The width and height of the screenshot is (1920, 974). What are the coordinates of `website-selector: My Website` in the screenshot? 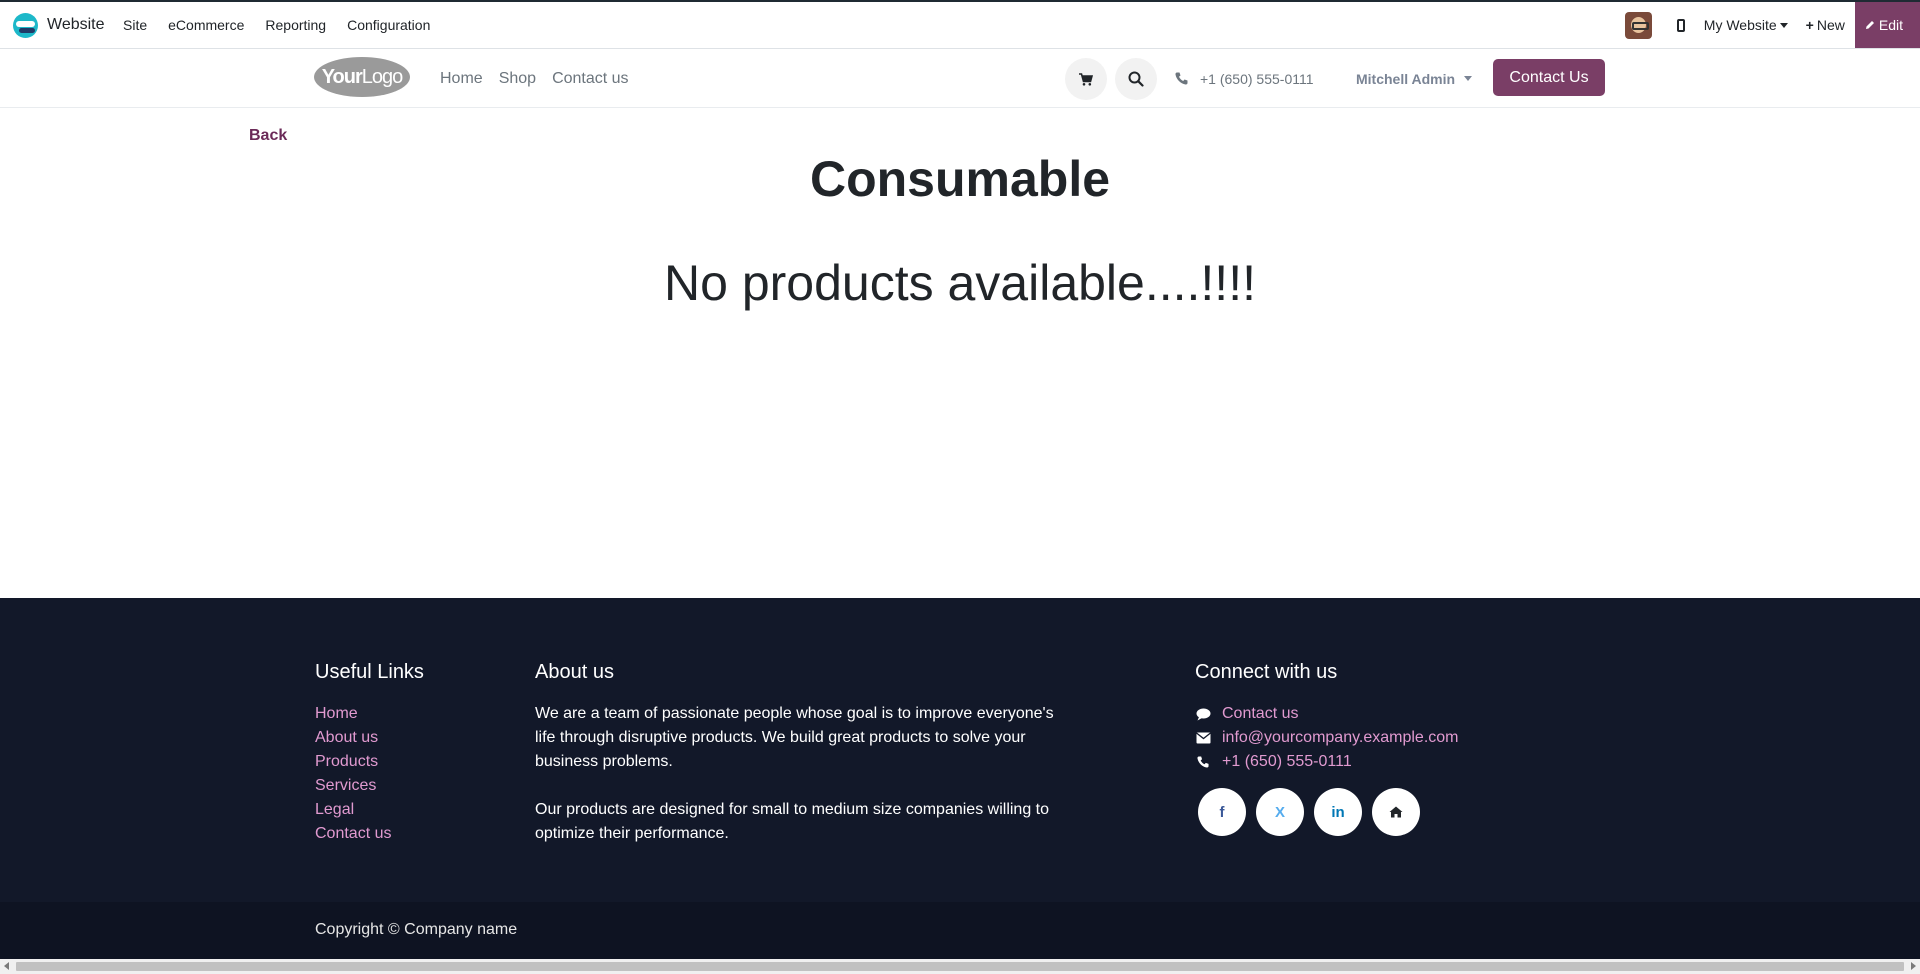 It's located at (1746, 25).